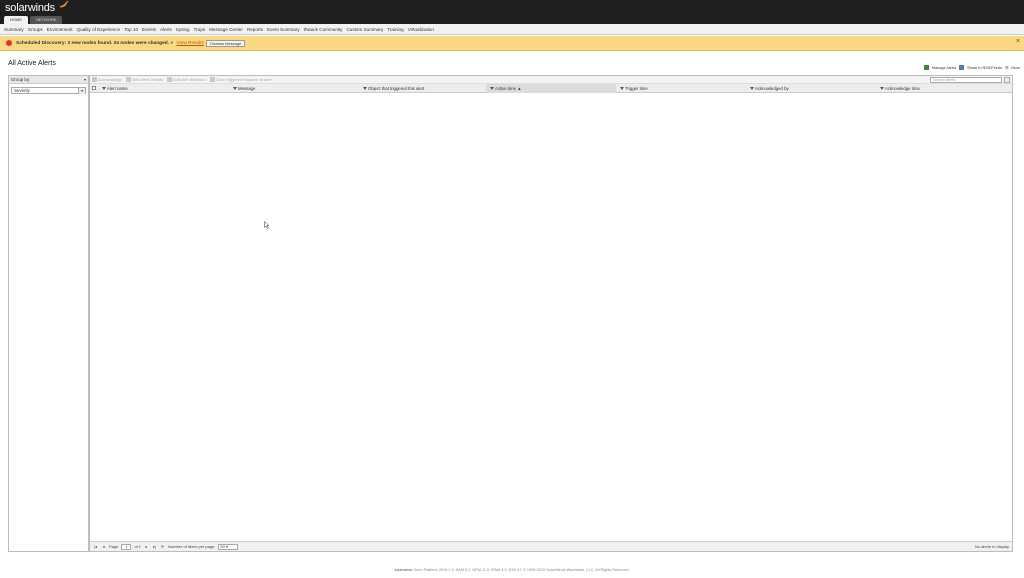  I want to click on edit-icon, so click(169, 80).